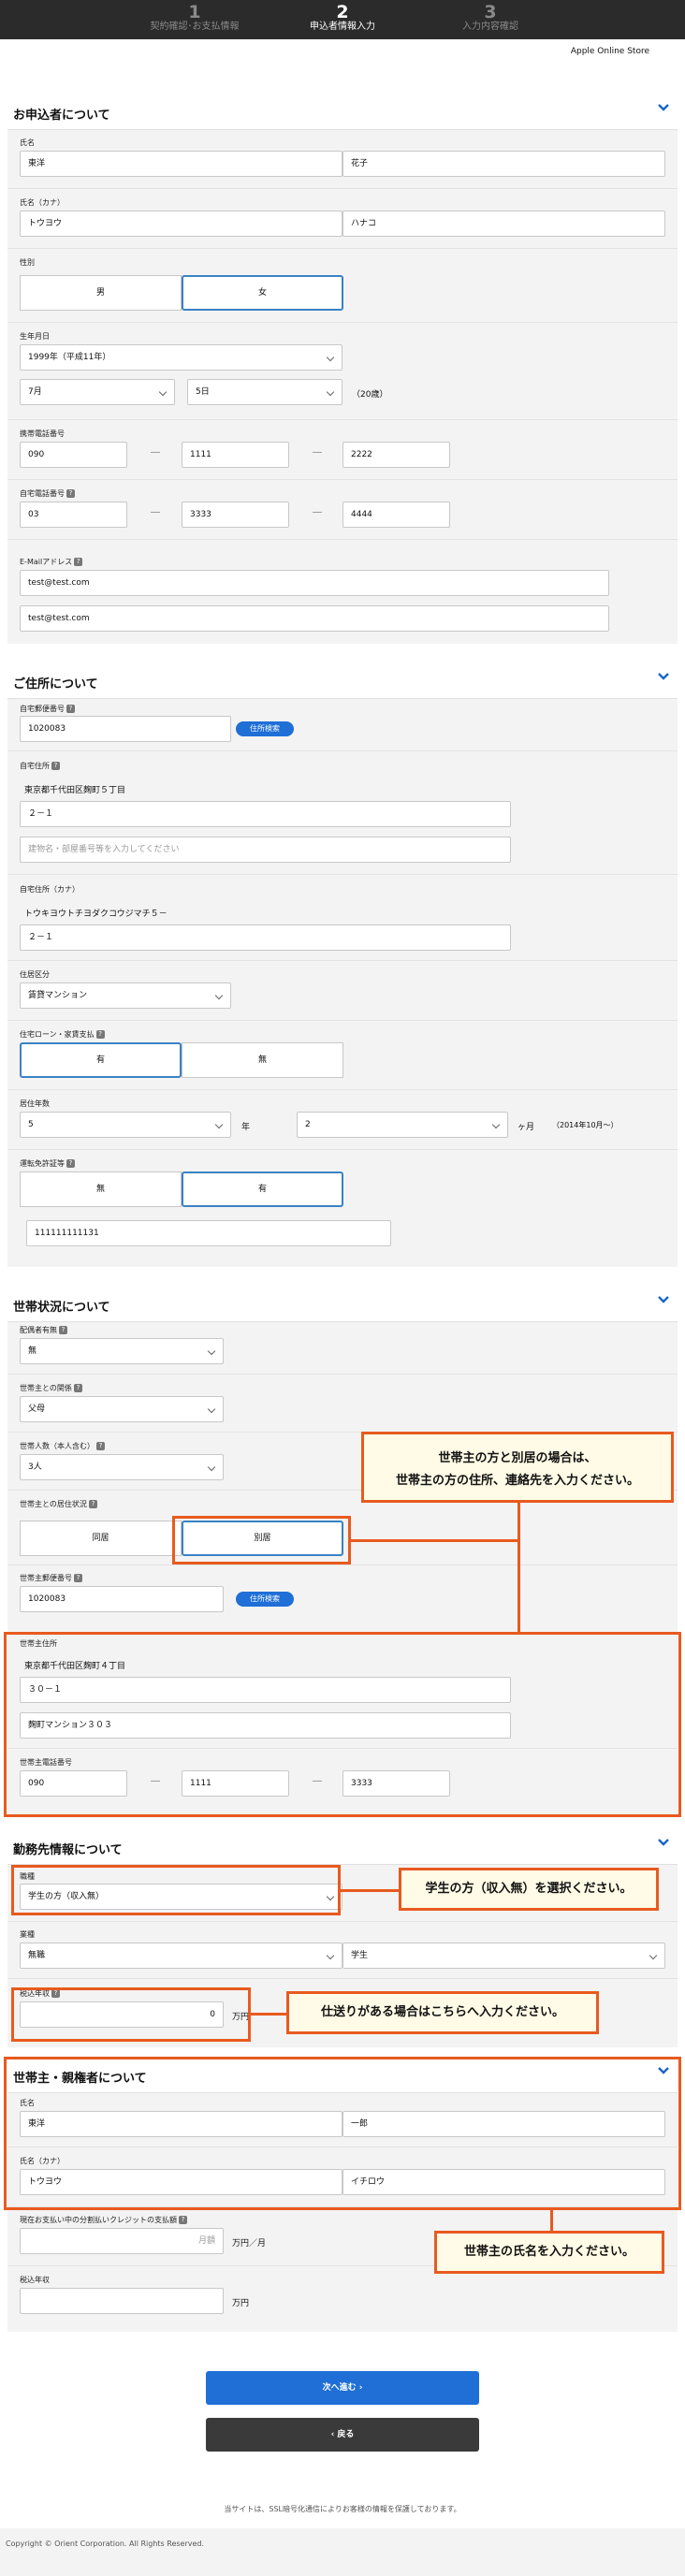 The width and height of the screenshot is (685, 2576). What do you see at coordinates (235, 455) in the screenshot?
I see `mobile-part2-input: 1111` at bounding box center [235, 455].